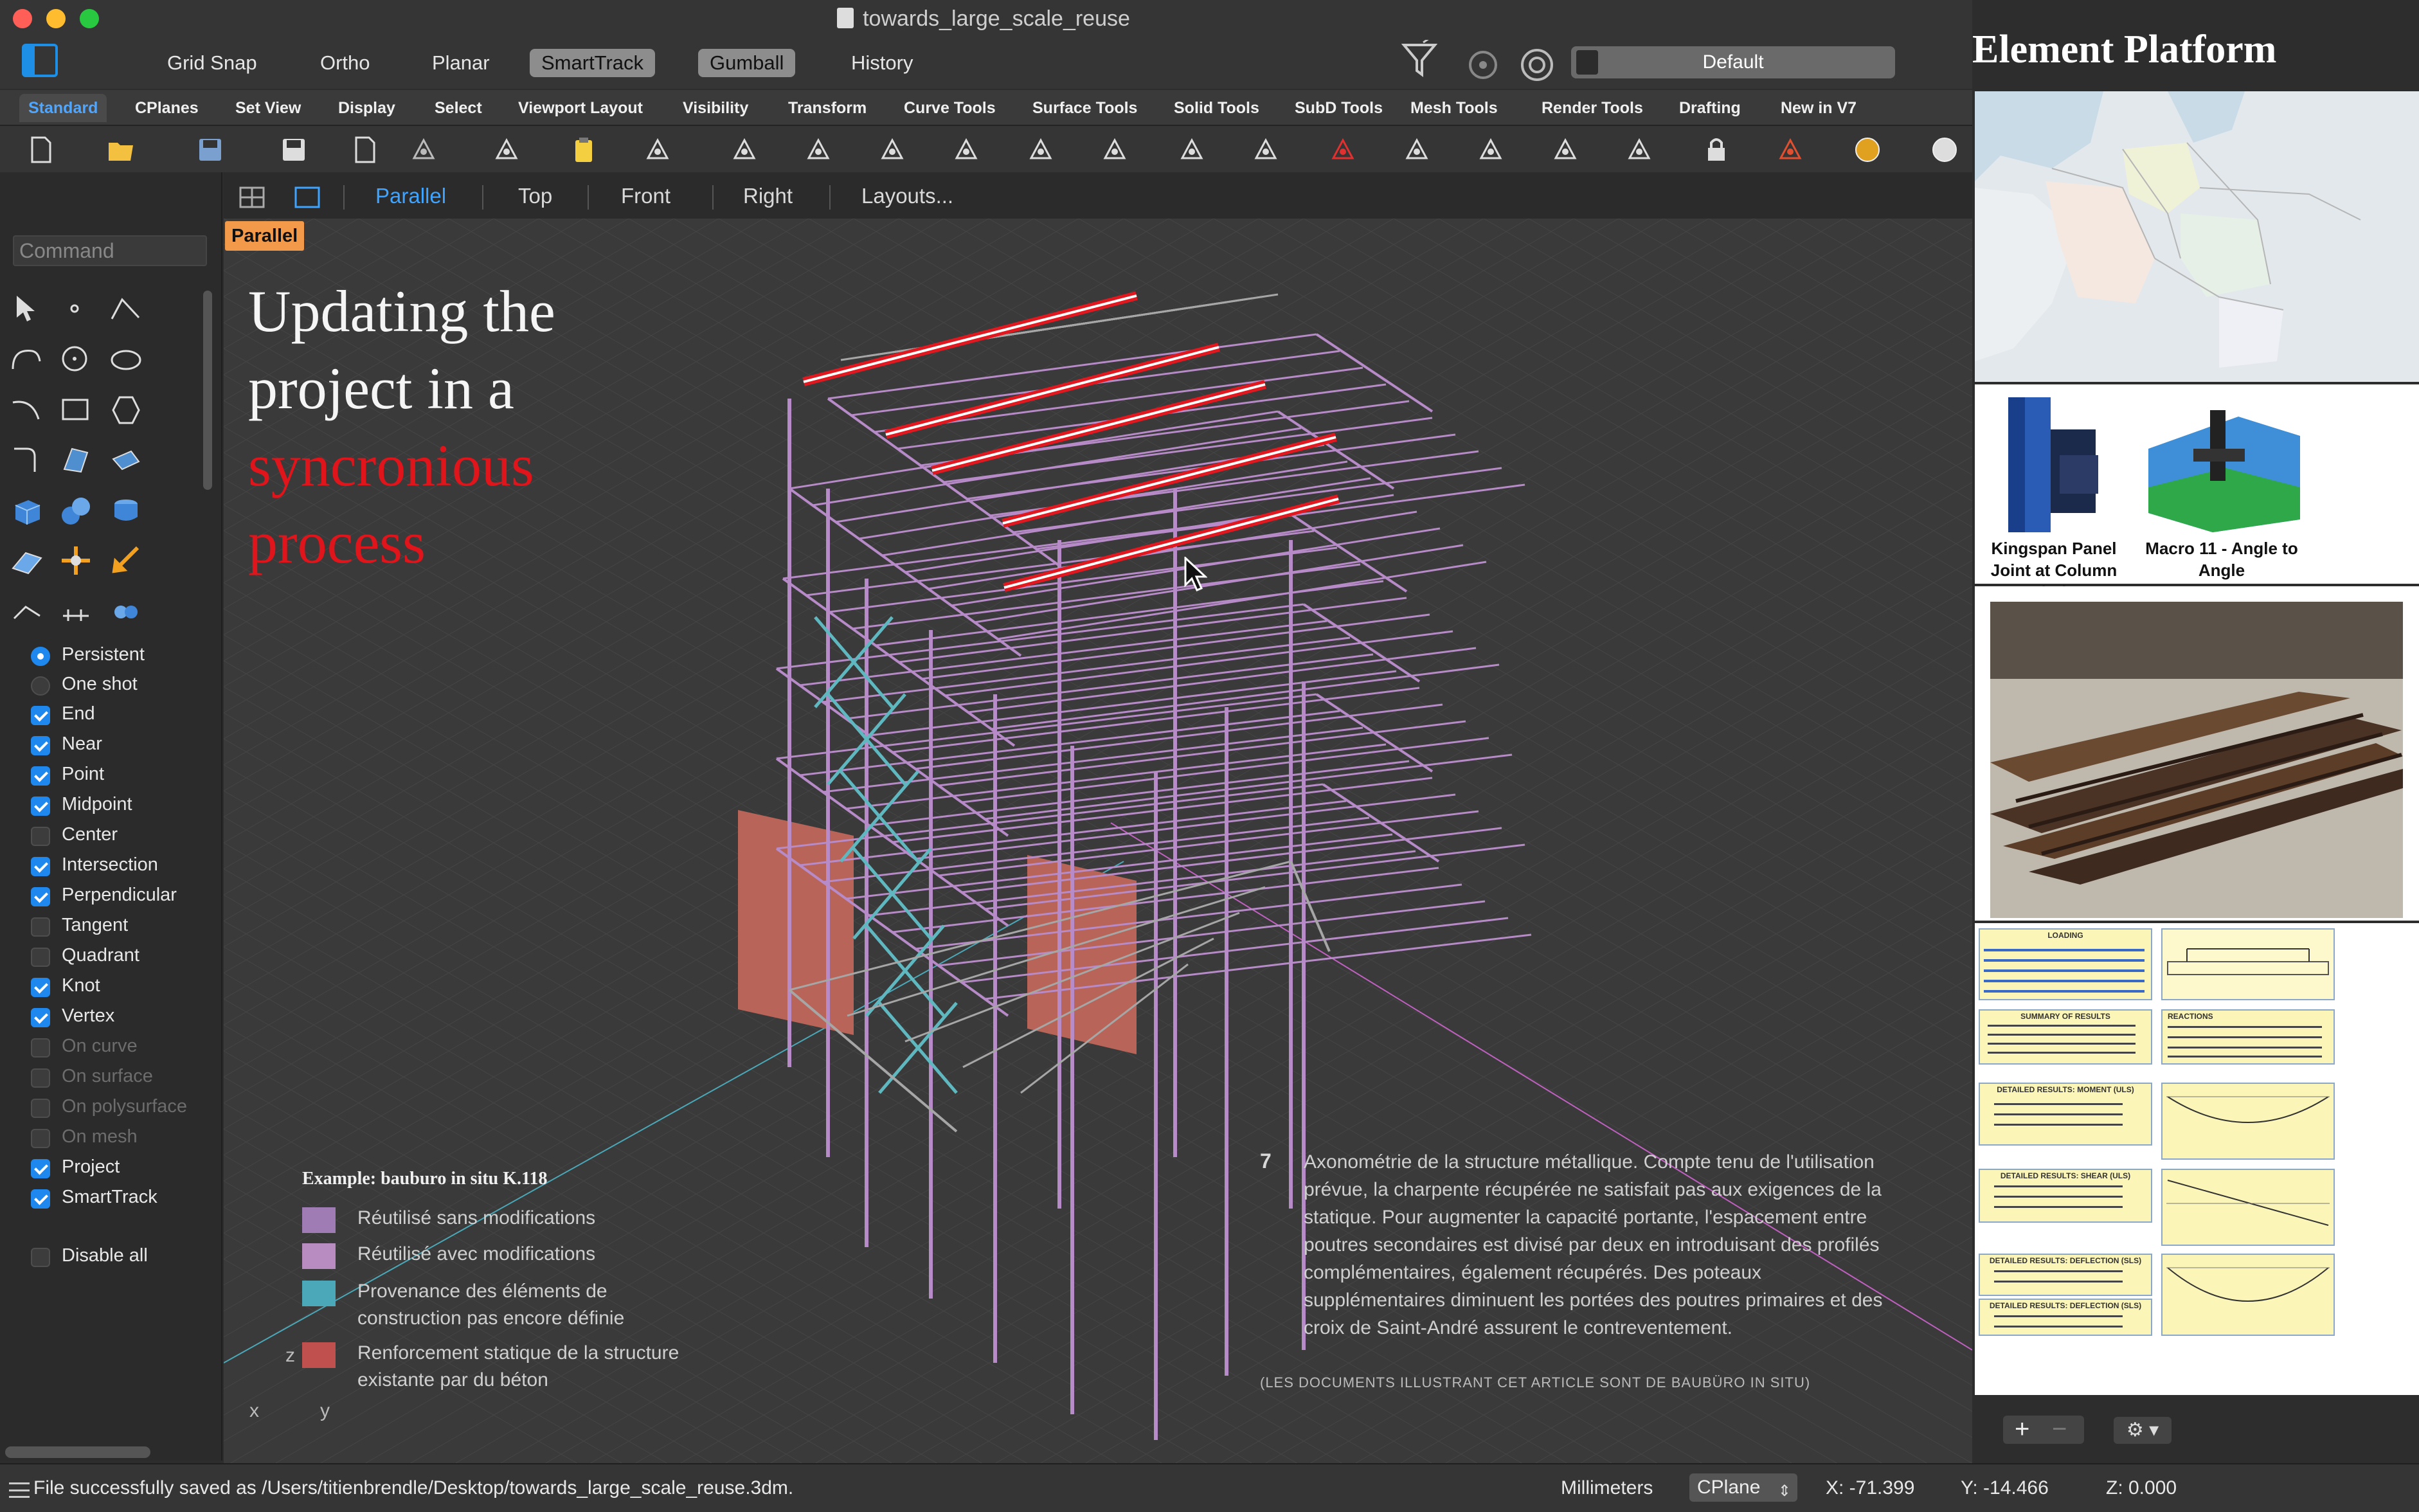  I want to click on tab-surface-tools: Surface Tools, so click(1084, 108).